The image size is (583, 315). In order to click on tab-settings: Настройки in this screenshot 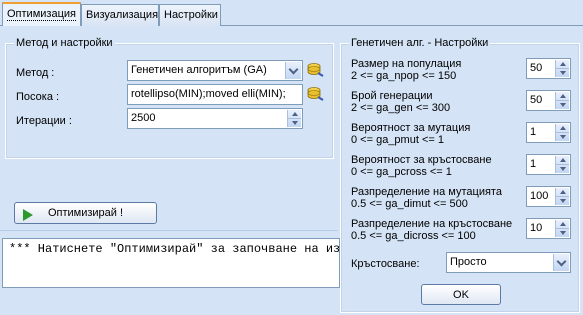, I will do `click(190, 15)`.